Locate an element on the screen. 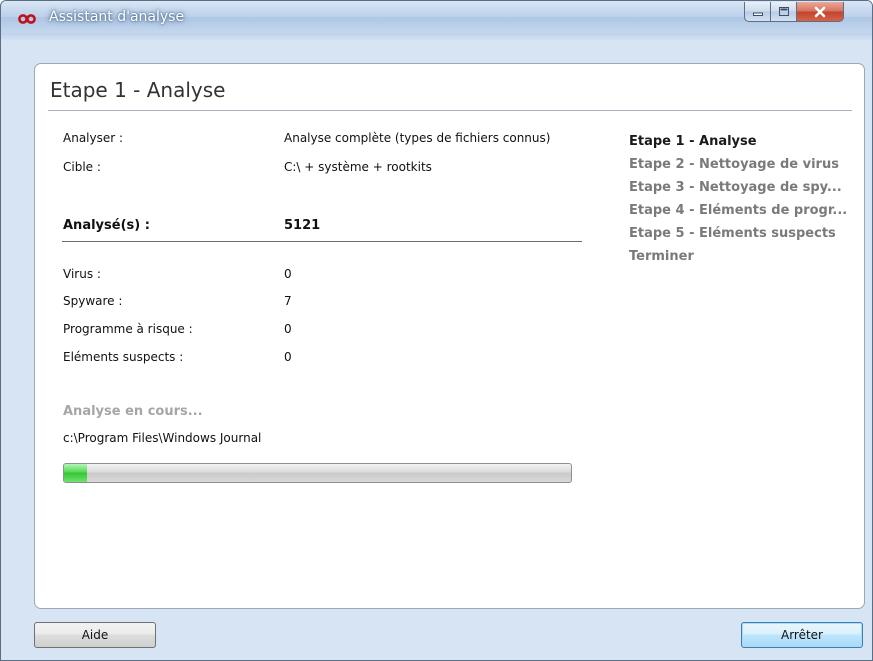 Image resolution: width=873 pixels, height=661 pixels. scan-progress-fill is located at coordinates (75, 473).